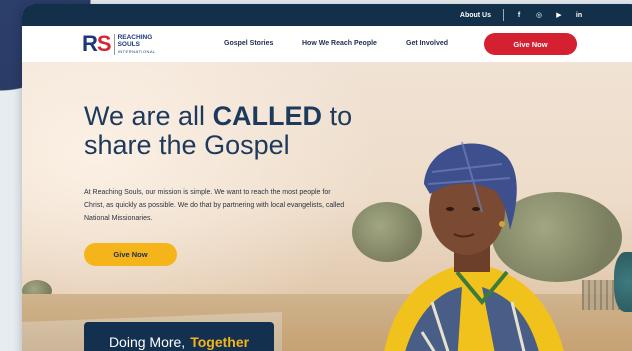 The image size is (632, 351). I want to click on nav-gospel-stories: Gospel Stories, so click(248, 43).